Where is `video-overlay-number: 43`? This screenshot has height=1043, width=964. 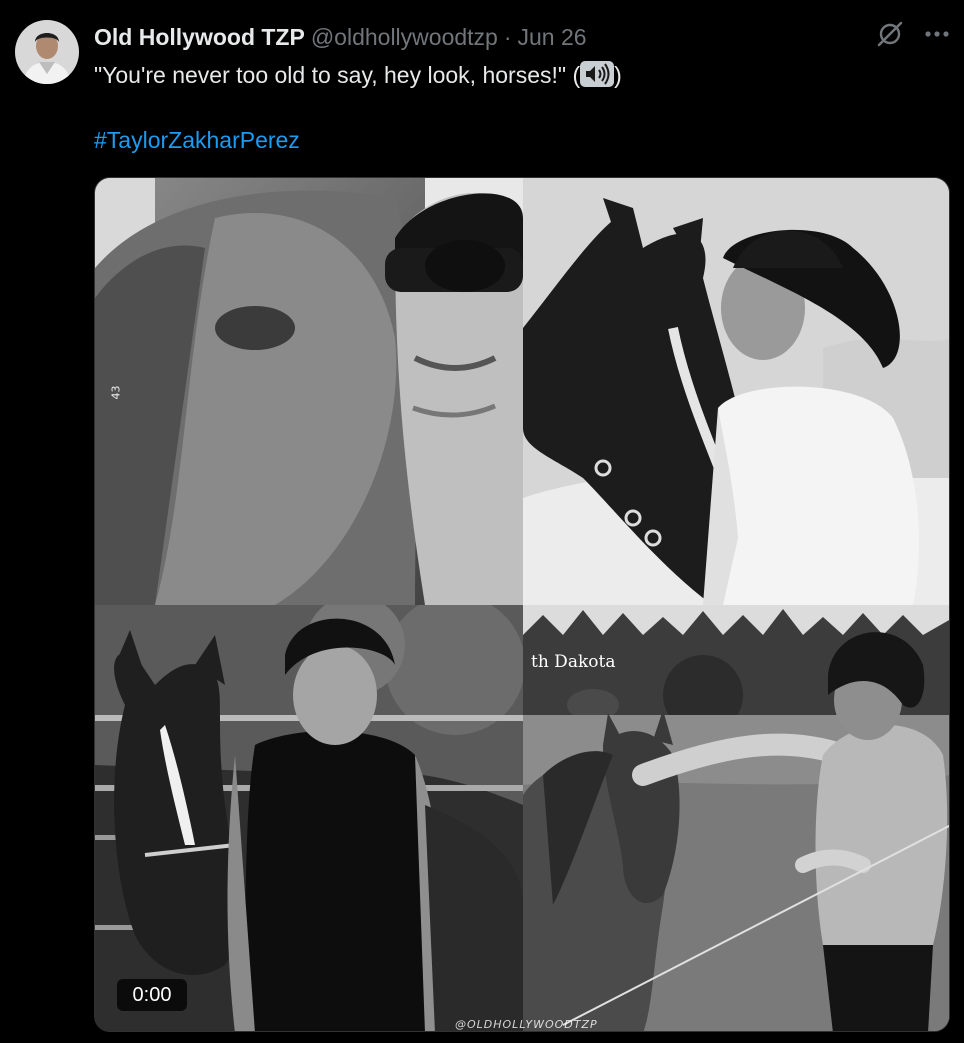
video-overlay-number: 43 is located at coordinates (116, 392).